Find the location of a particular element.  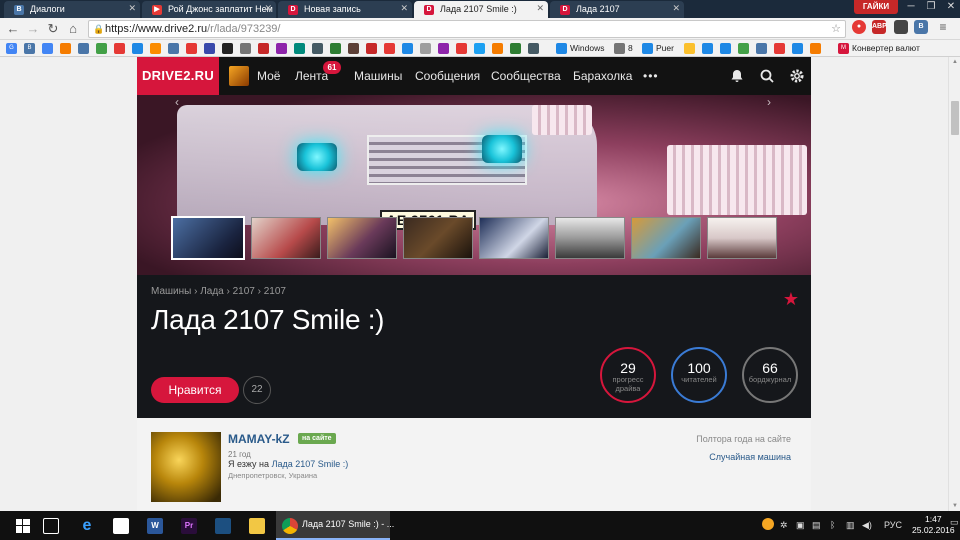

forward-icon: → is located at coordinates (33, 29).